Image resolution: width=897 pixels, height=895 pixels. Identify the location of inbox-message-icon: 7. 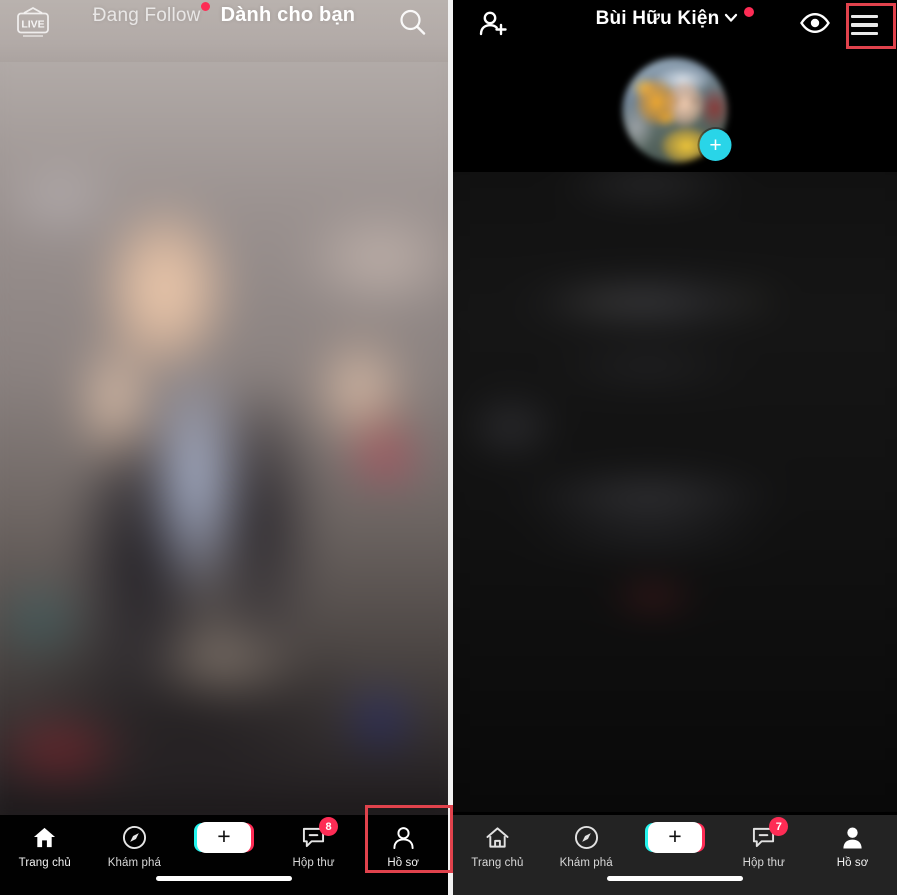
(770, 834).